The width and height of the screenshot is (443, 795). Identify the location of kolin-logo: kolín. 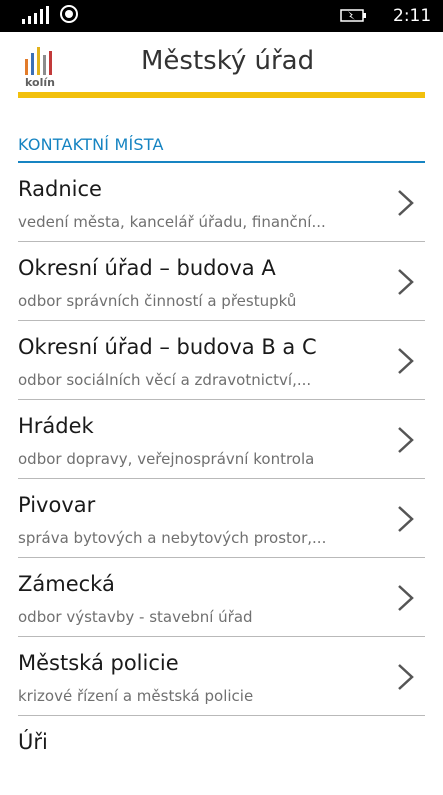
(42, 64).